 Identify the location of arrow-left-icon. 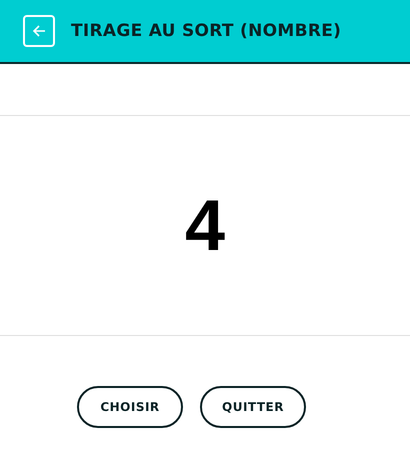
(39, 31).